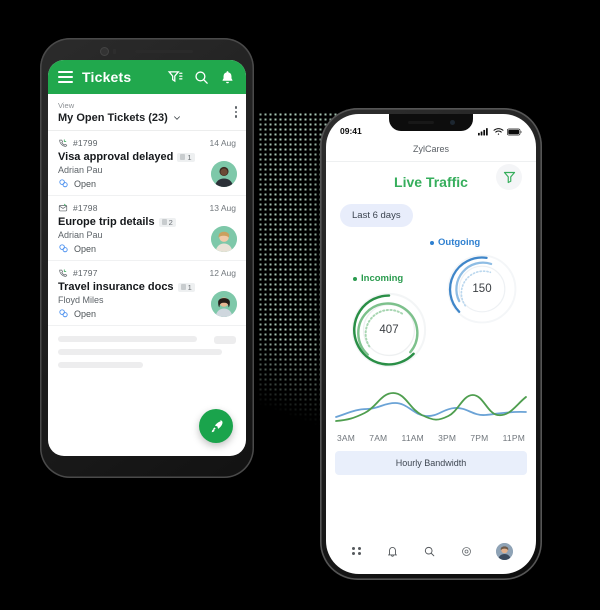  Describe the element at coordinates (113, 118) in the screenshot. I see `view-value-text: My Open Tickets (23)` at that location.